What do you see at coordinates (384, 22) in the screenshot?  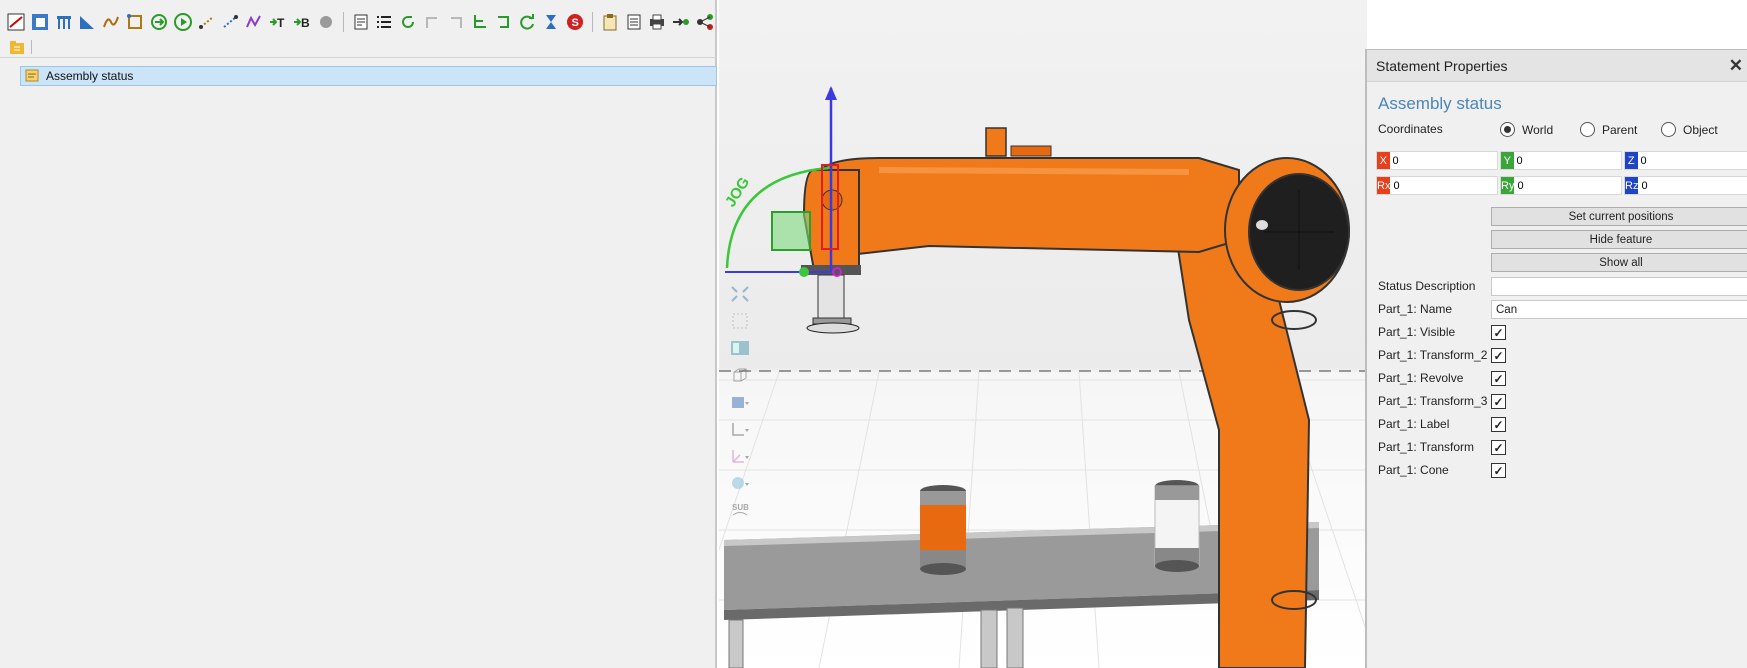 I see `list-icon` at bounding box center [384, 22].